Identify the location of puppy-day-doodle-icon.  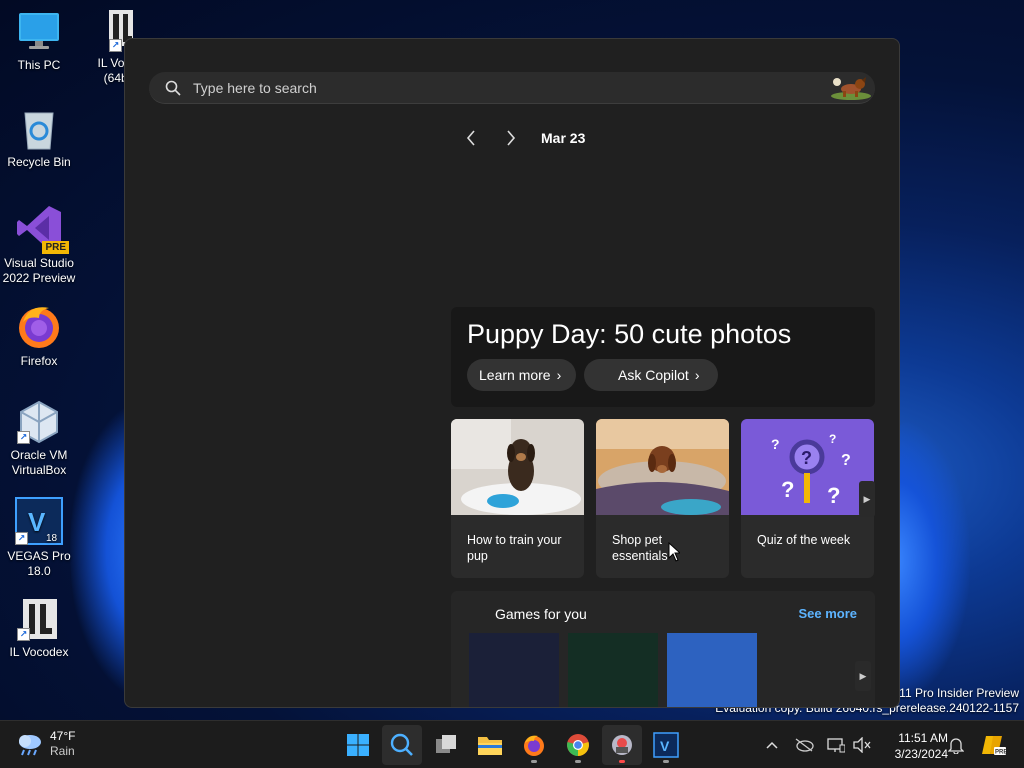
(851, 87).